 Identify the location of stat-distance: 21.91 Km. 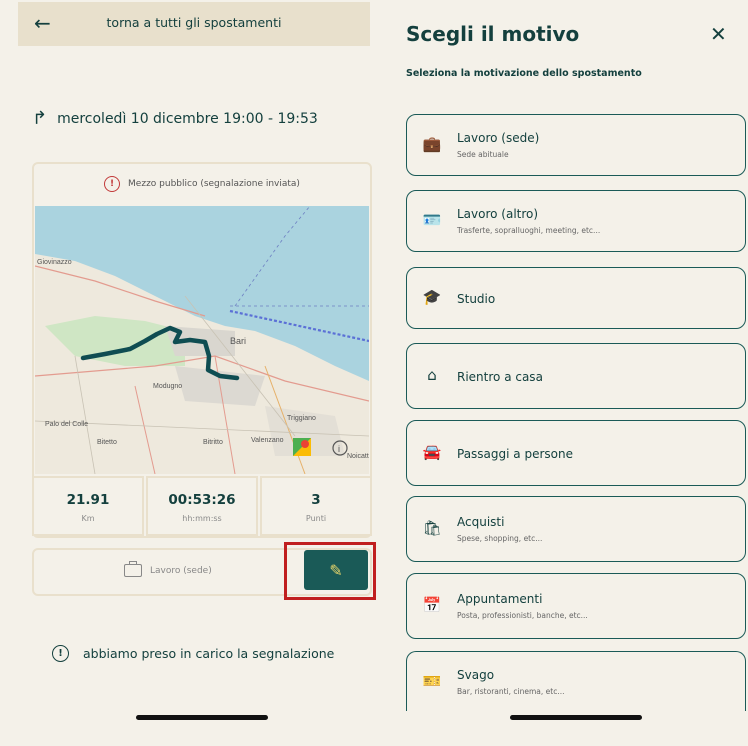
(88, 506).